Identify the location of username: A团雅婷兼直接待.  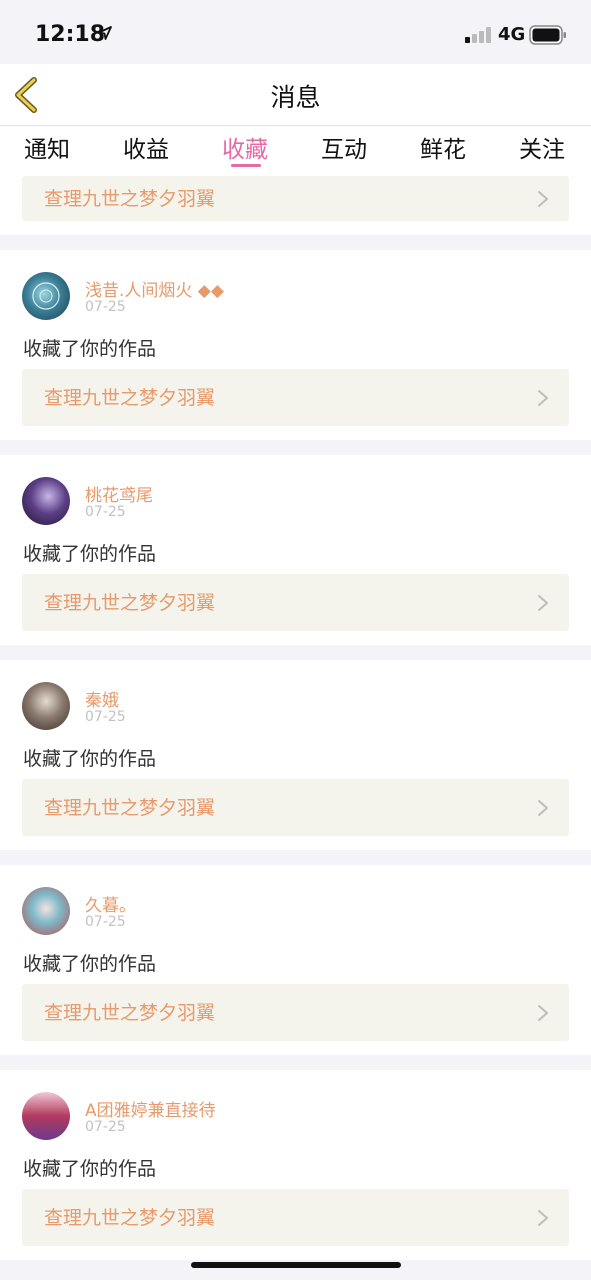
(150, 1108).